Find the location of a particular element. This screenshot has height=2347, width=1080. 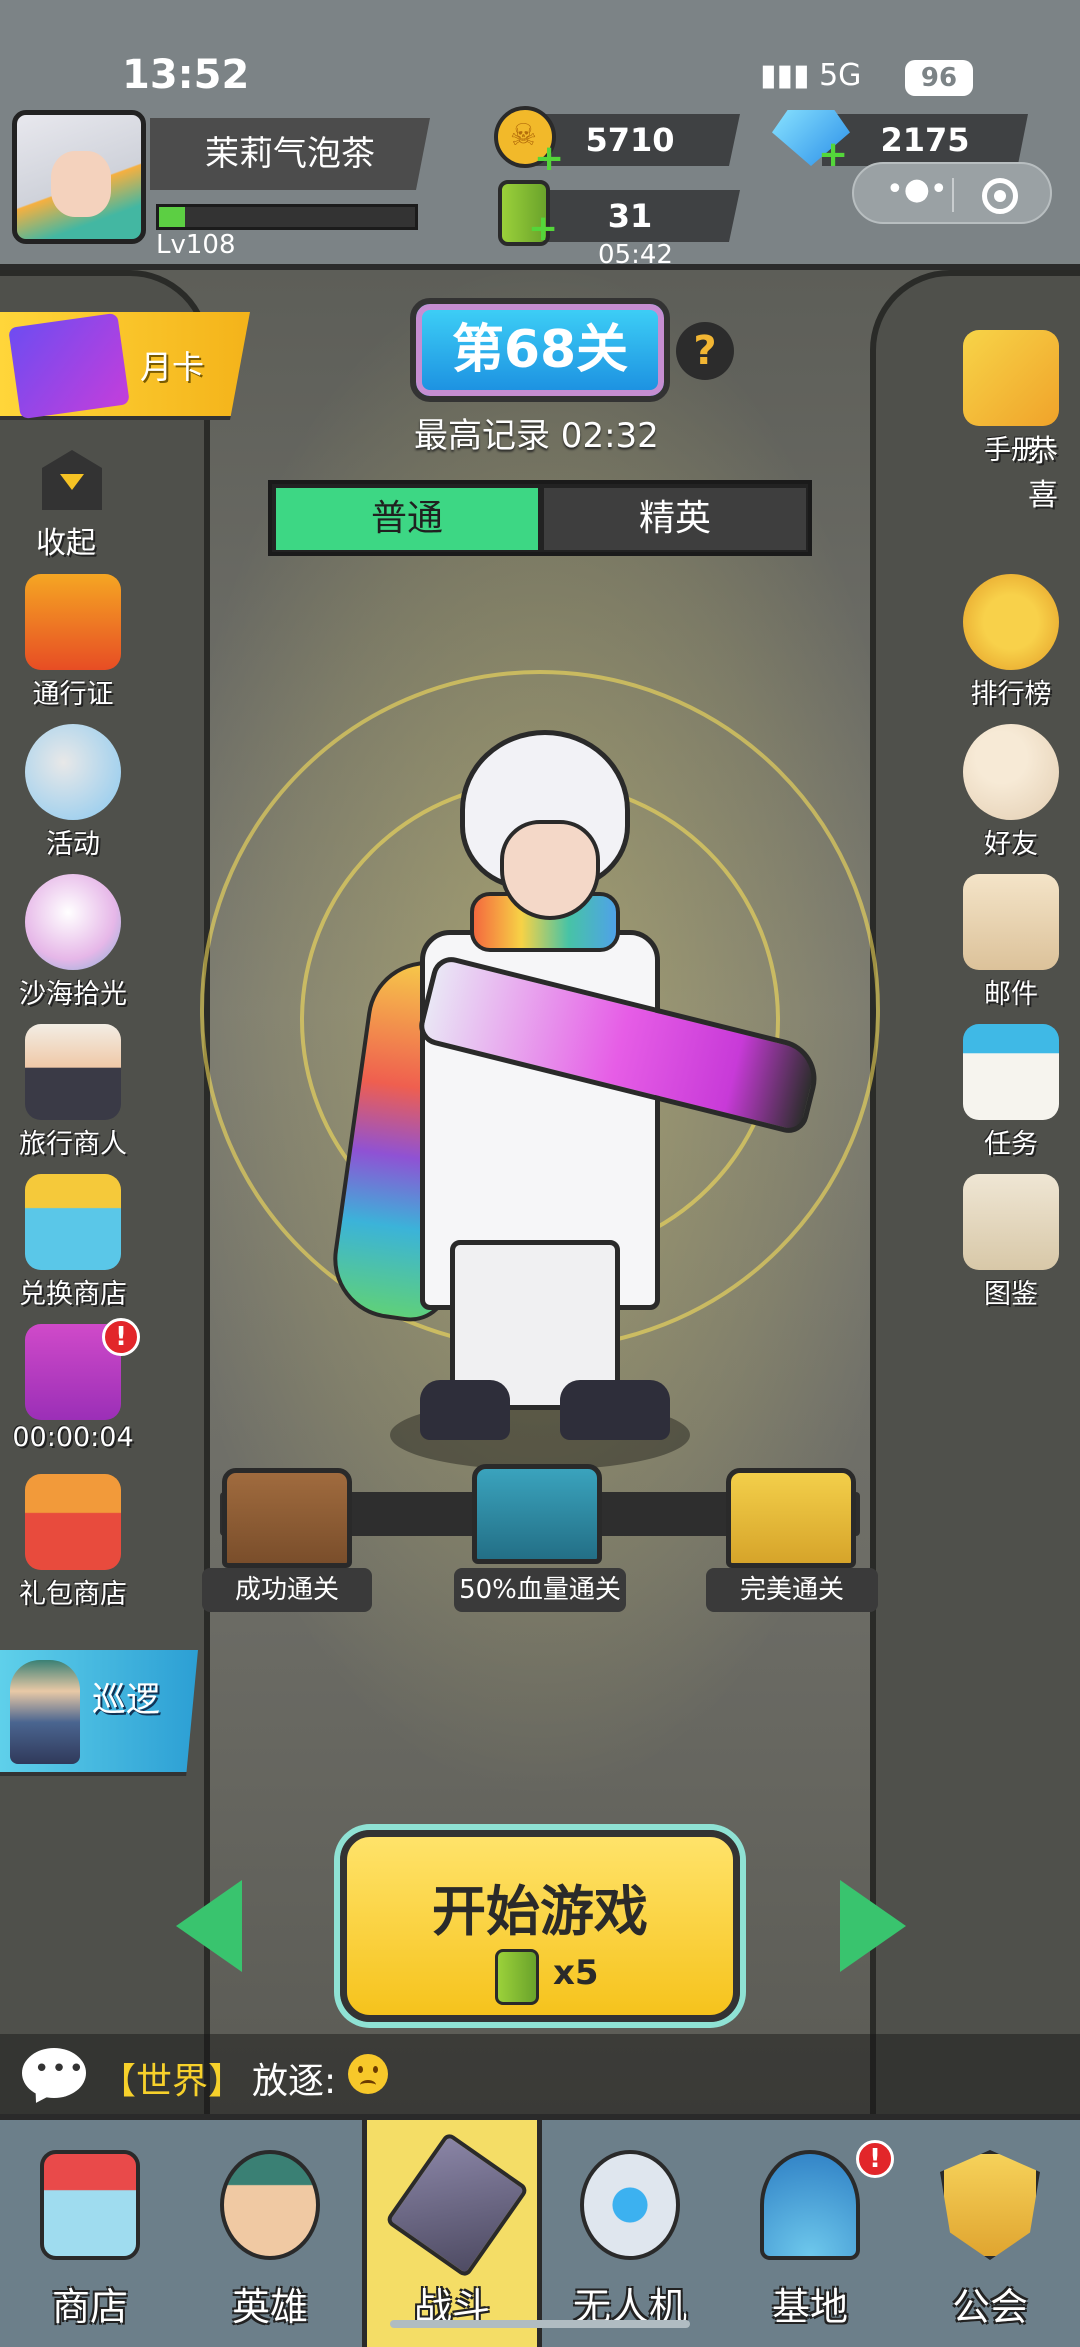

help-button: ? is located at coordinates (705, 351).